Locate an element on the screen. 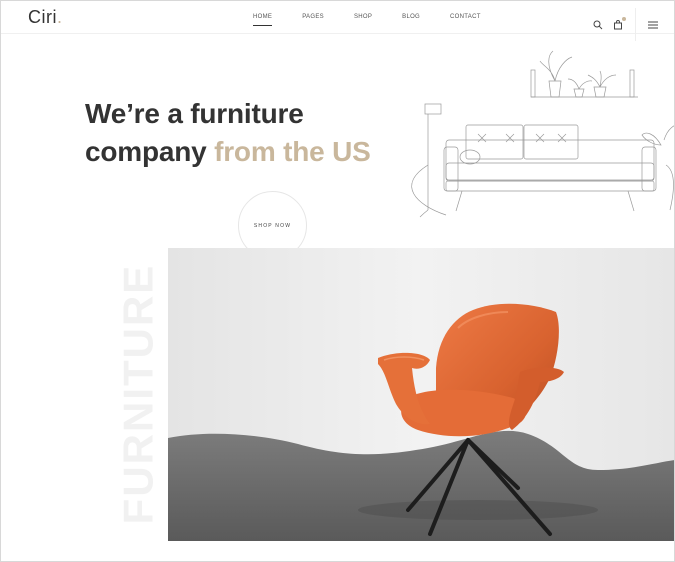  main-nav: HOME PAGES SHOP BLOG CONTACT is located at coordinates (376, 19).